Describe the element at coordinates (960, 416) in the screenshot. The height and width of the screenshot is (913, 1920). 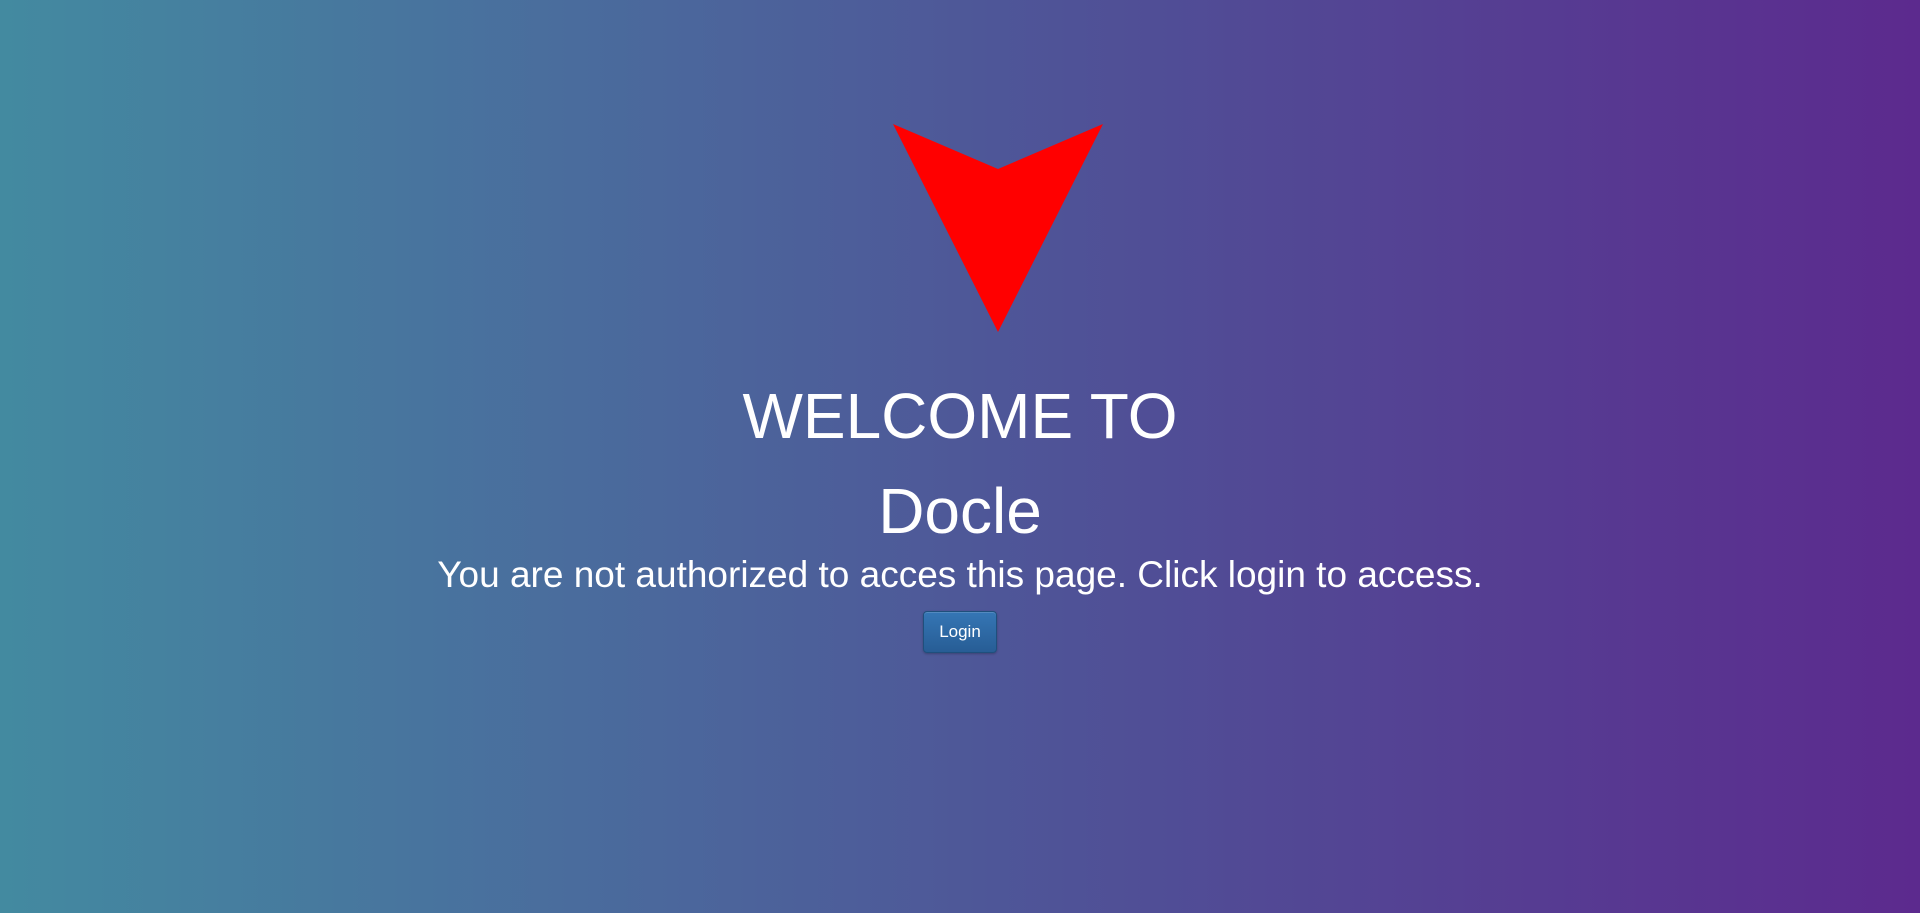
I see `welcome-heading: WELCOME TO` at that location.